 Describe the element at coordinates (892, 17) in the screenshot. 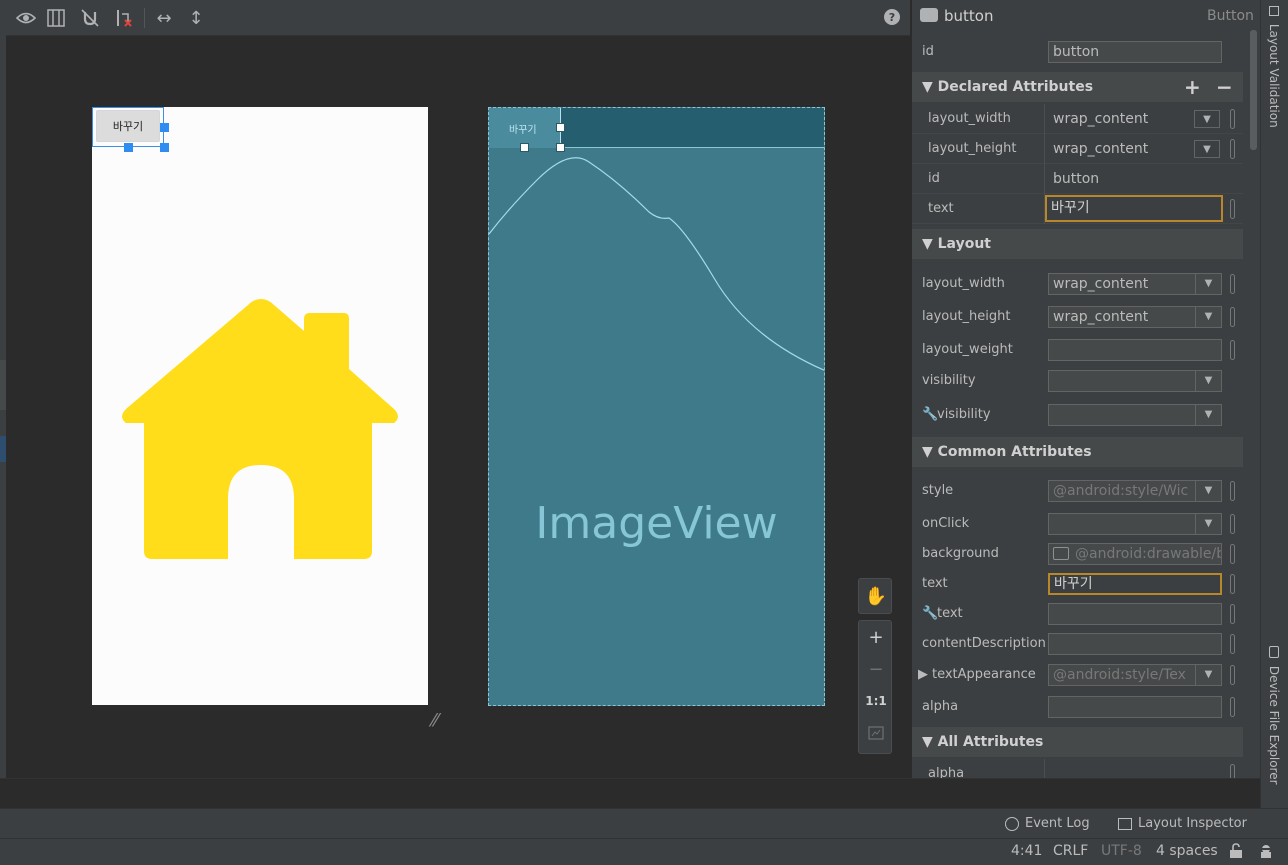

I see `help-icon: ?` at that location.